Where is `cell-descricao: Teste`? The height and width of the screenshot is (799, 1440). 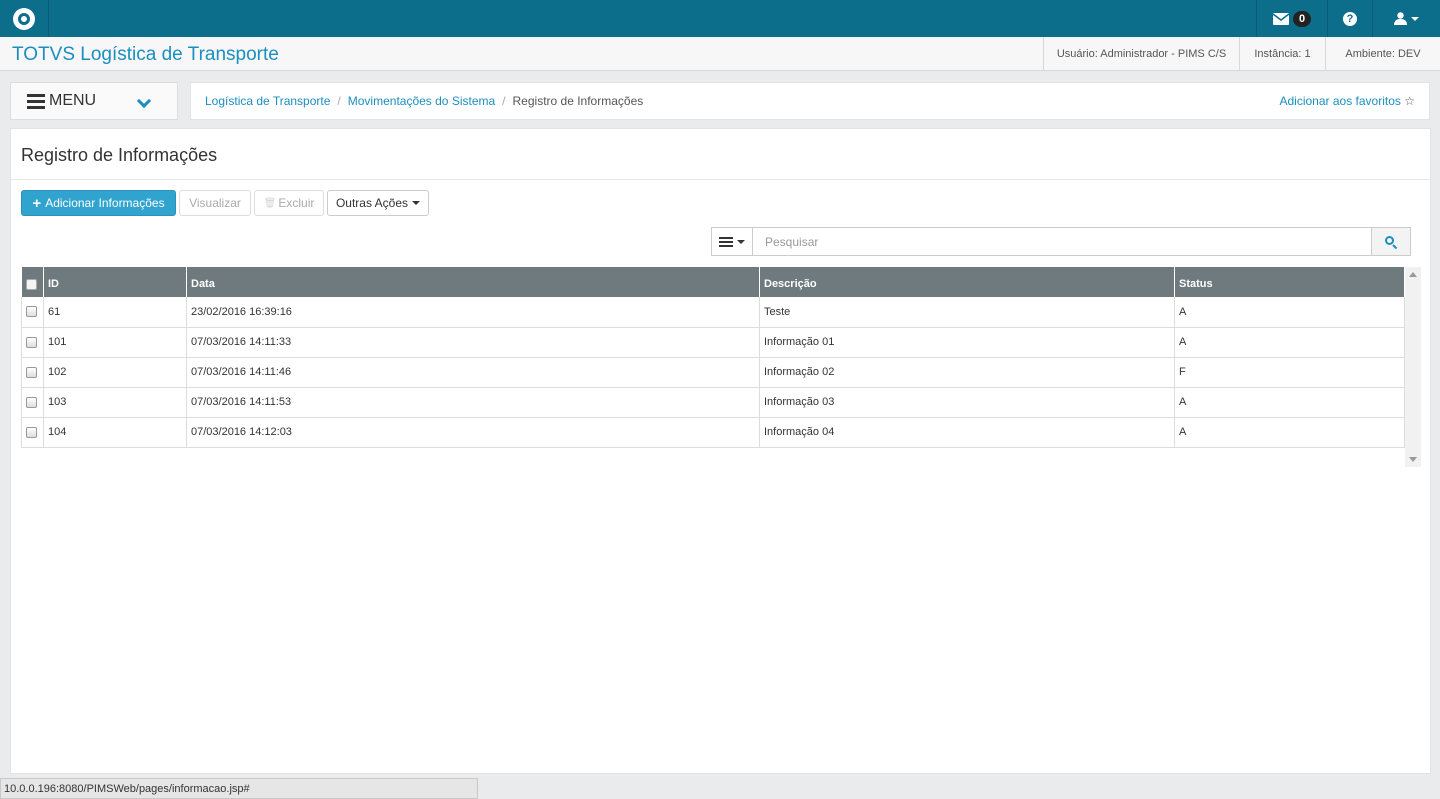 cell-descricao: Teste is located at coordinates (967, 312).